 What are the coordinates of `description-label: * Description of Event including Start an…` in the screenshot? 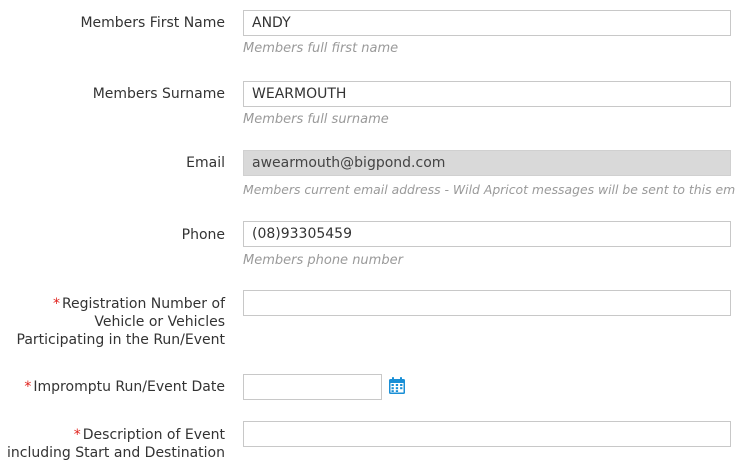 It's located at (112, 444).